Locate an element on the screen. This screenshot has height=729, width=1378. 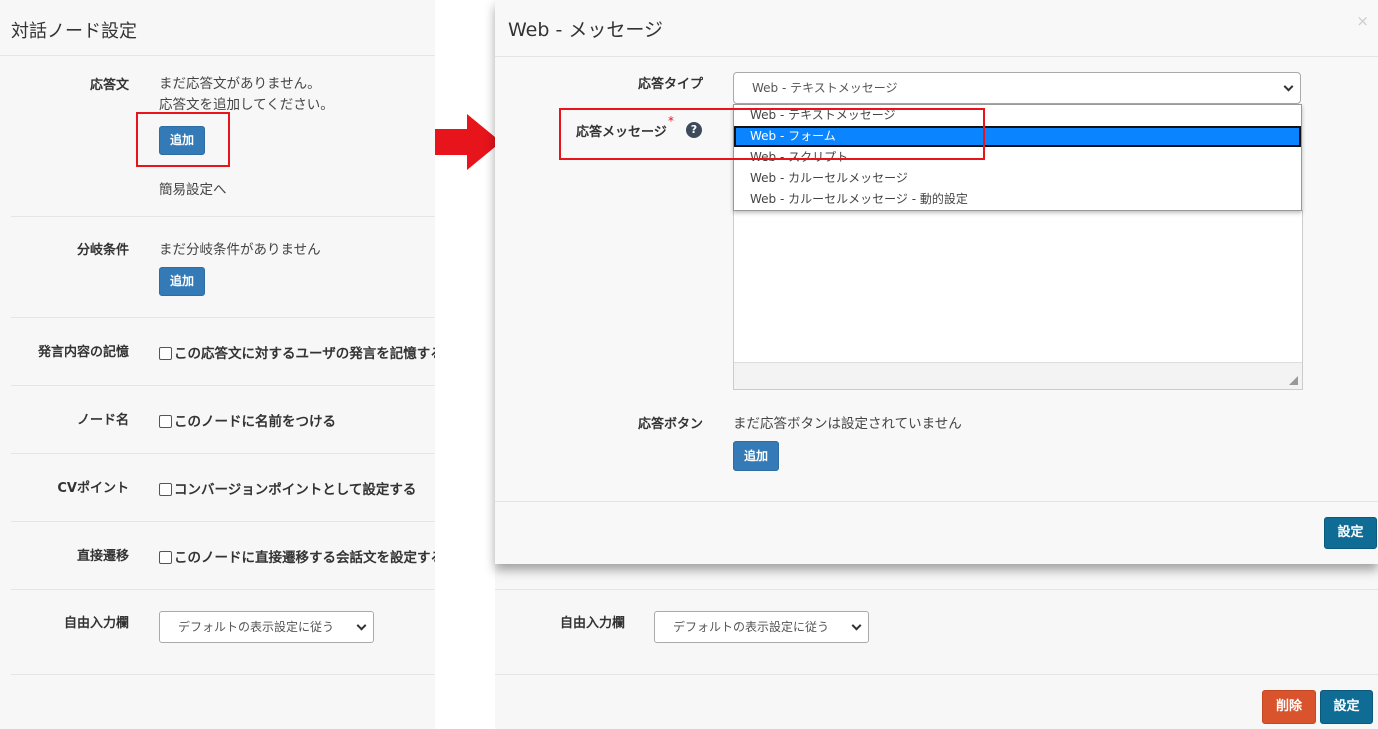
direct-transition-checkbox-label: このノードに直接遷移する会話文を設定する is located at coordinates (304, 558).